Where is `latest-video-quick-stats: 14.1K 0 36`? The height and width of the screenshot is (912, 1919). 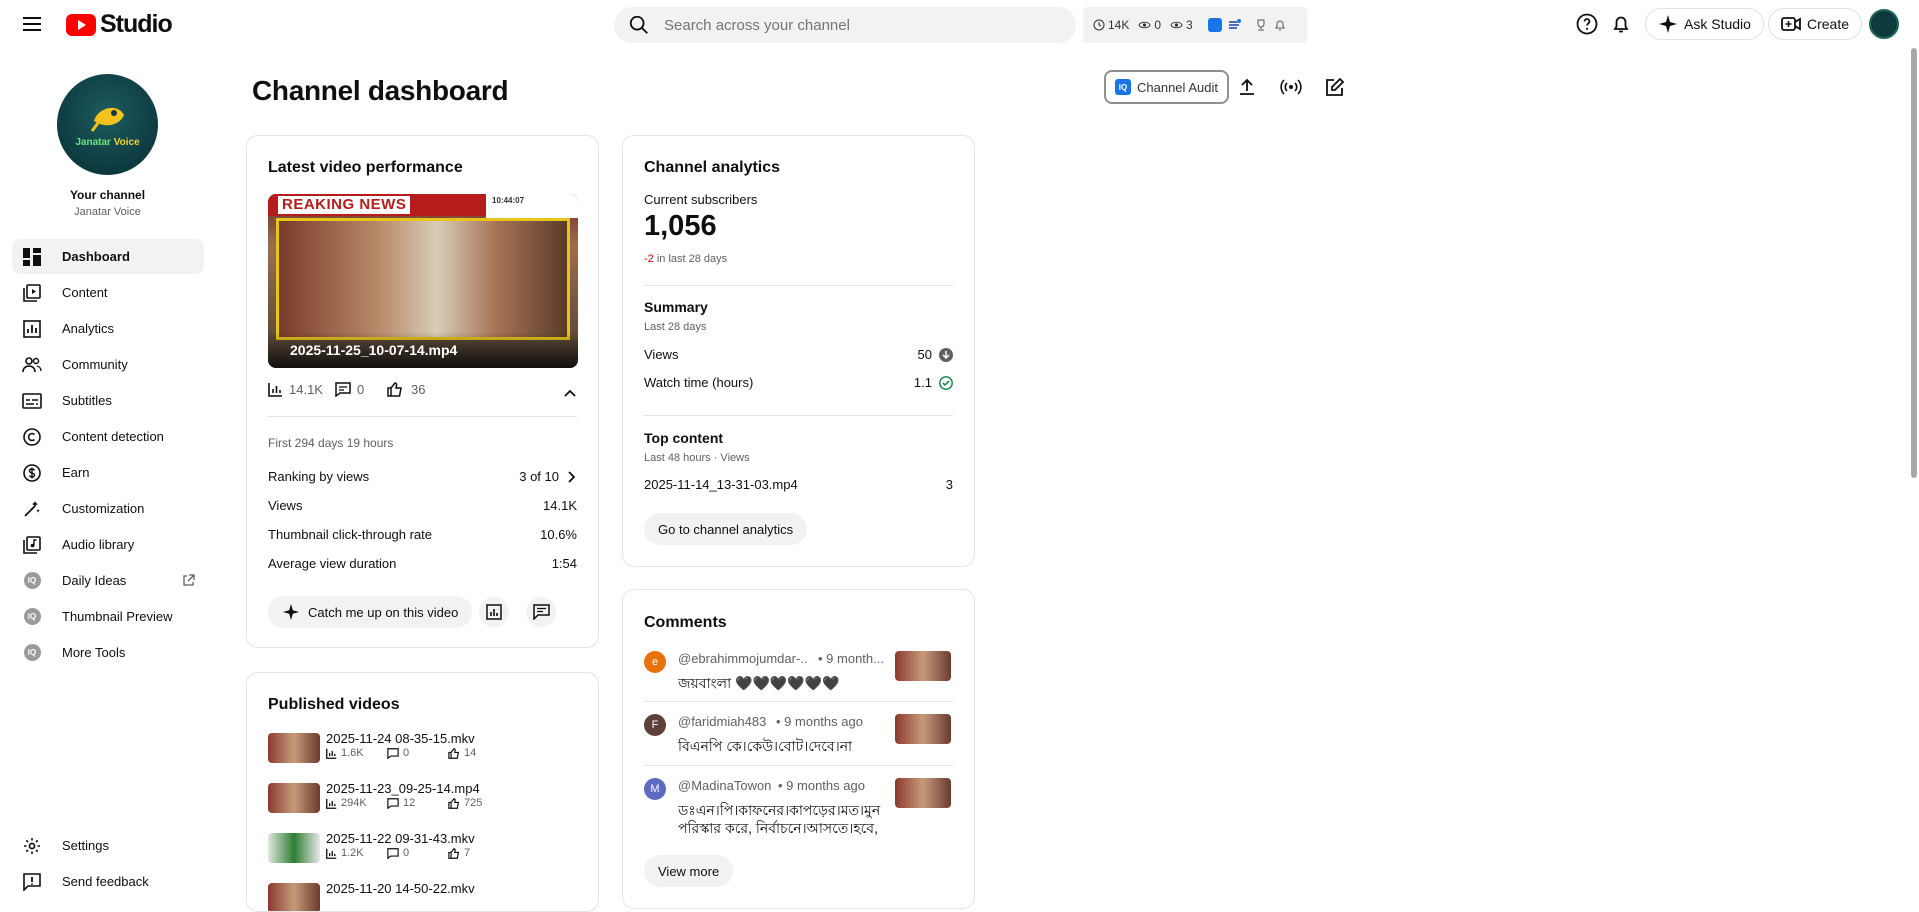
latest-video-quick-stats: 14.1K 0 36 is located at coordinates (346, 389).